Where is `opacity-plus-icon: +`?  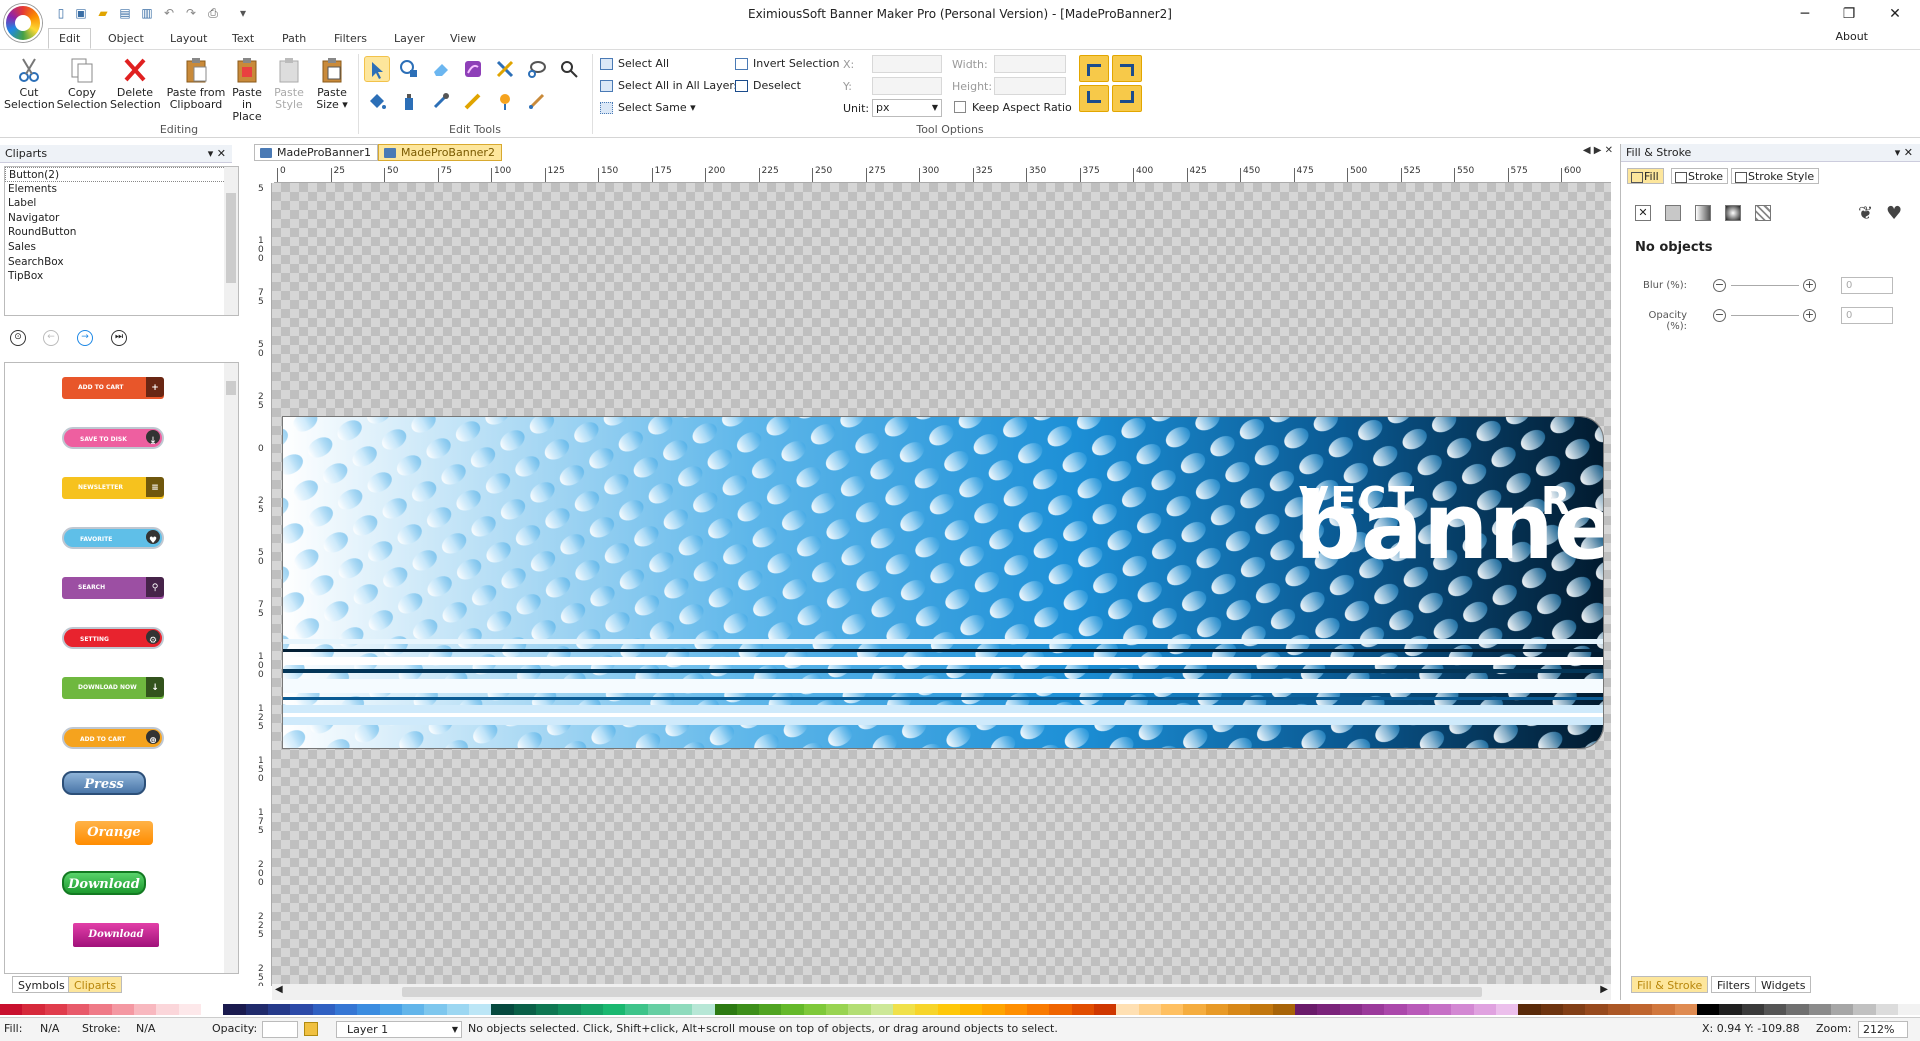
opacity-plus-icon: + is located at coordinates (1809, 315).